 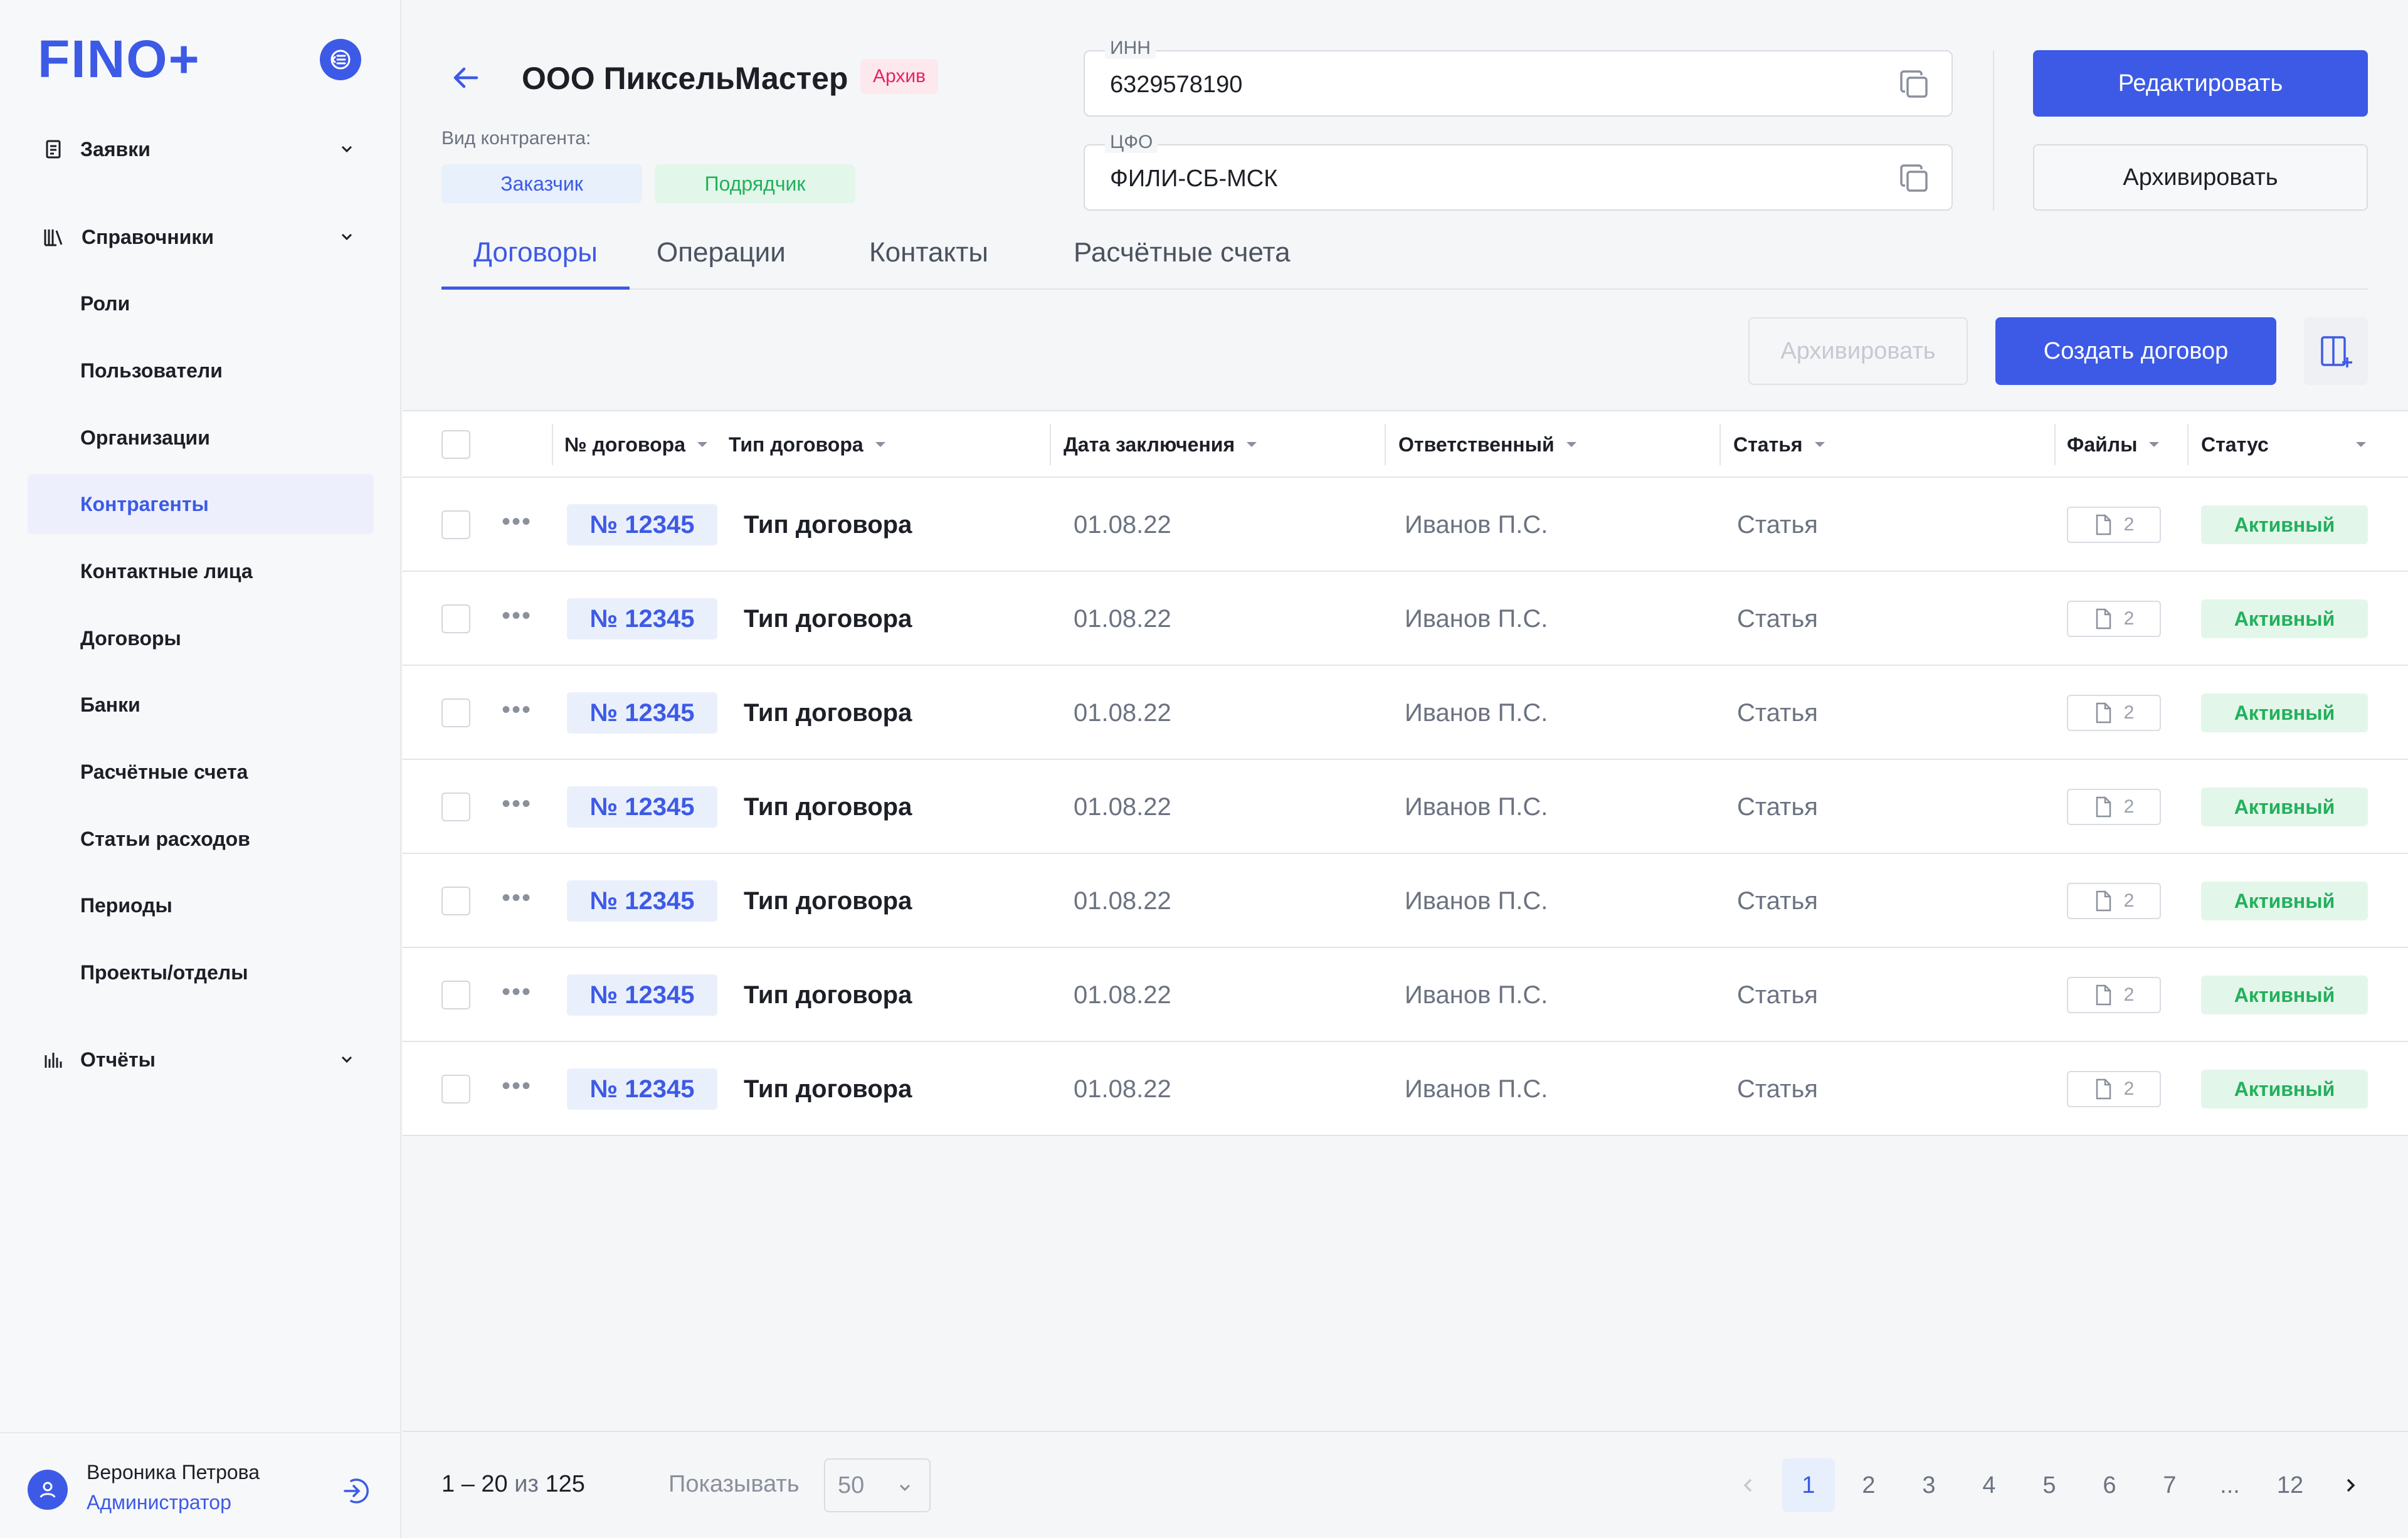 I want to click on nav-group-reports: Отчёты, so click(x=201, y=1059).